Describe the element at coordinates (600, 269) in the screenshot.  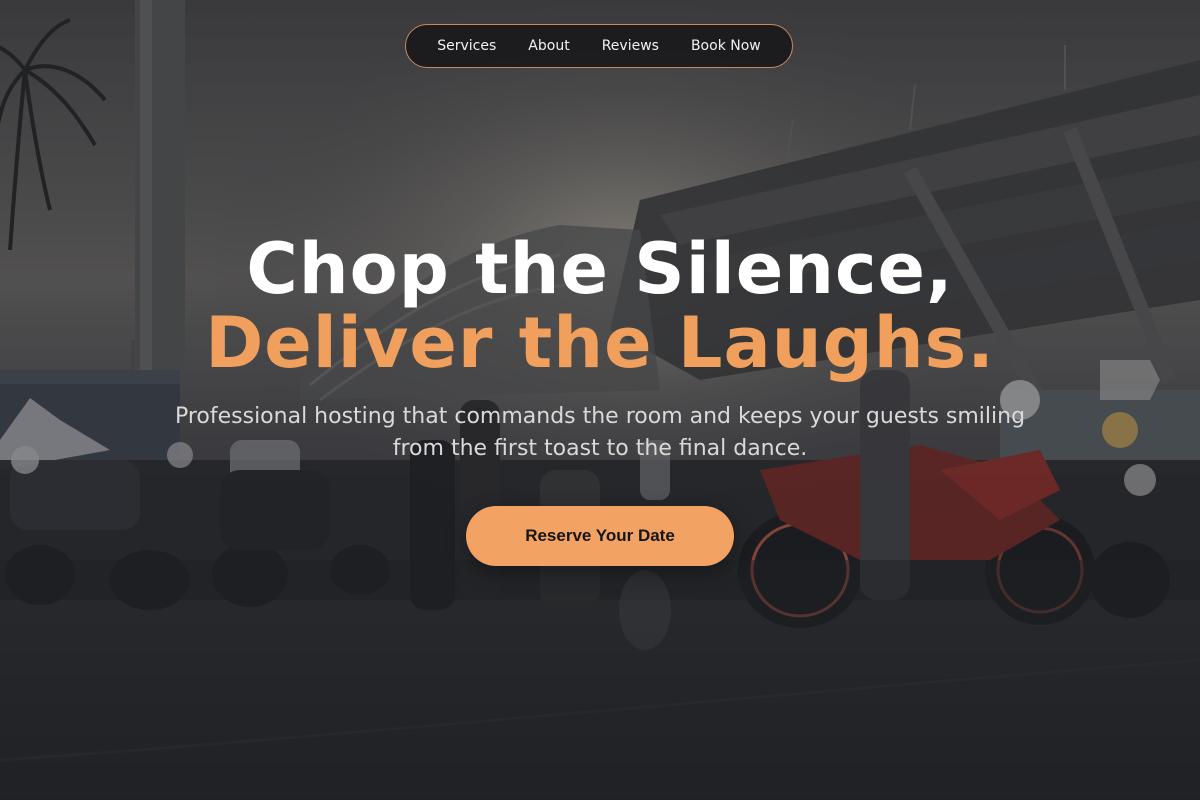
I see `headline-line-1: Chop the Silence,` at that location.